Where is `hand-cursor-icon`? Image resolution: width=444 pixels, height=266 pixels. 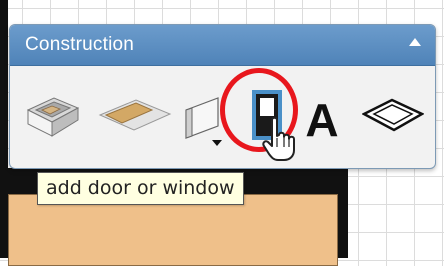
hand-cursor-icon is located at coordinates (282, 142).